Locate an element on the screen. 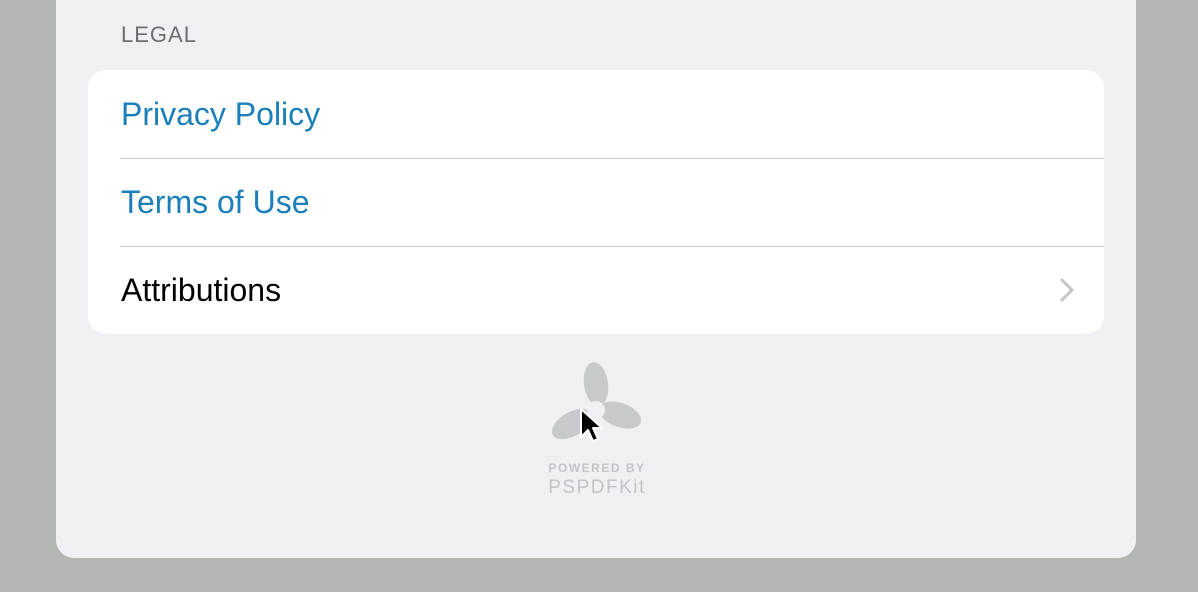  privacy-policy-link: Privacy Policy is located at coordinates (220, 114).